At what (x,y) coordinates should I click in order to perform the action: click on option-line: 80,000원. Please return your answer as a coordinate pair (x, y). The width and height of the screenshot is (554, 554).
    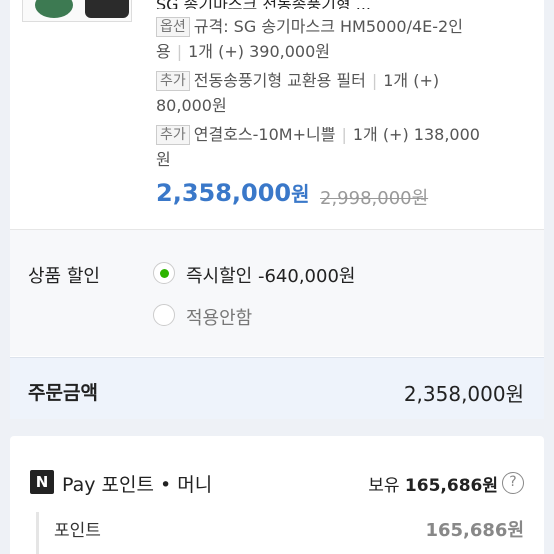
    Looking at the image, I should click on (191, 105).